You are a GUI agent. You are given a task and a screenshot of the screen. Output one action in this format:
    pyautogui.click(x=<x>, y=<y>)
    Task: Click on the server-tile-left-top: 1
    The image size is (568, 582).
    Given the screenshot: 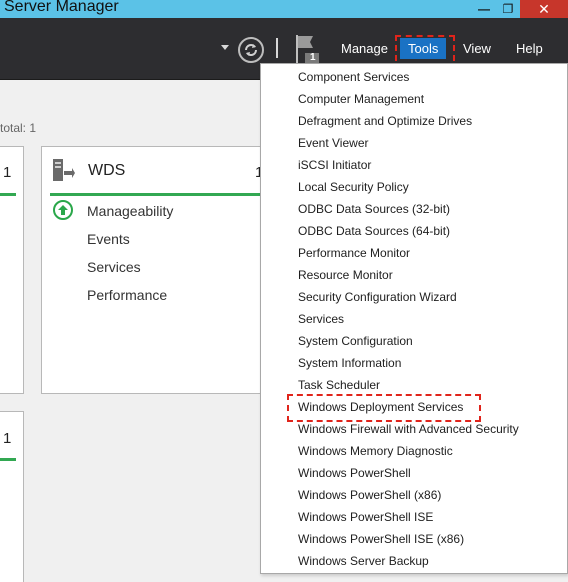 What is the action you would take?
    pyautogui.click(x=12, y=270)
    